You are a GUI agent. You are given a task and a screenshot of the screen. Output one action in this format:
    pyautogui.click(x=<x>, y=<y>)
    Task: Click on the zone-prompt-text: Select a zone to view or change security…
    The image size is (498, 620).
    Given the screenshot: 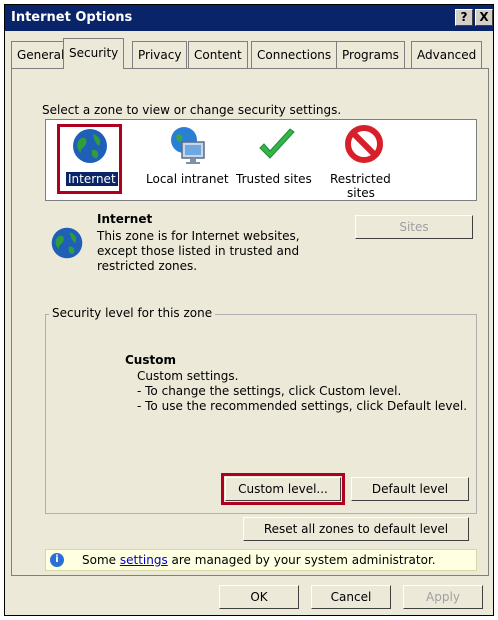 What is the action you would take?
    pyautogui.click(x=192, y=110)
    